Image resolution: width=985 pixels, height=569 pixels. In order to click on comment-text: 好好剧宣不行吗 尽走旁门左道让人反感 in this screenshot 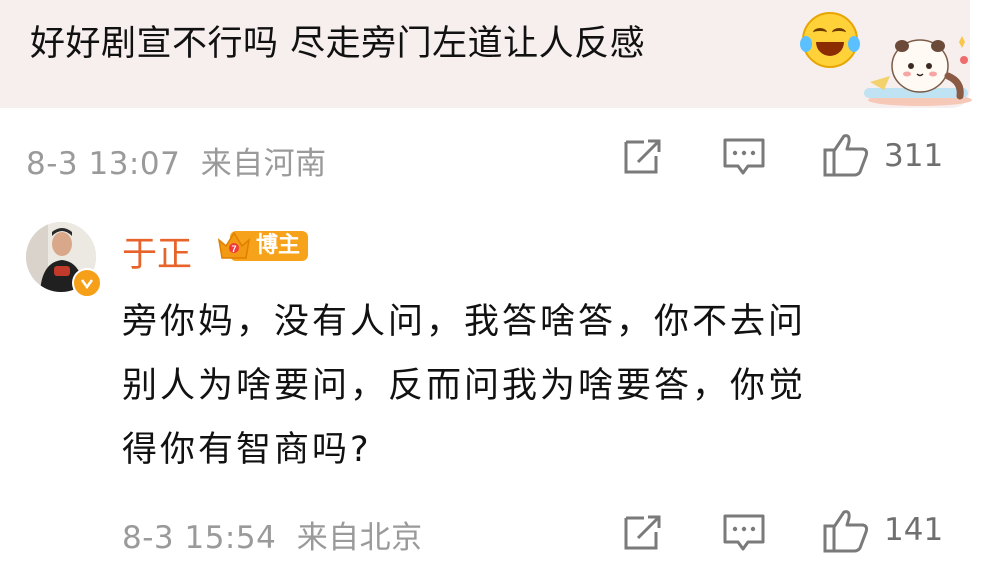, I will do `click(338, 44)`.